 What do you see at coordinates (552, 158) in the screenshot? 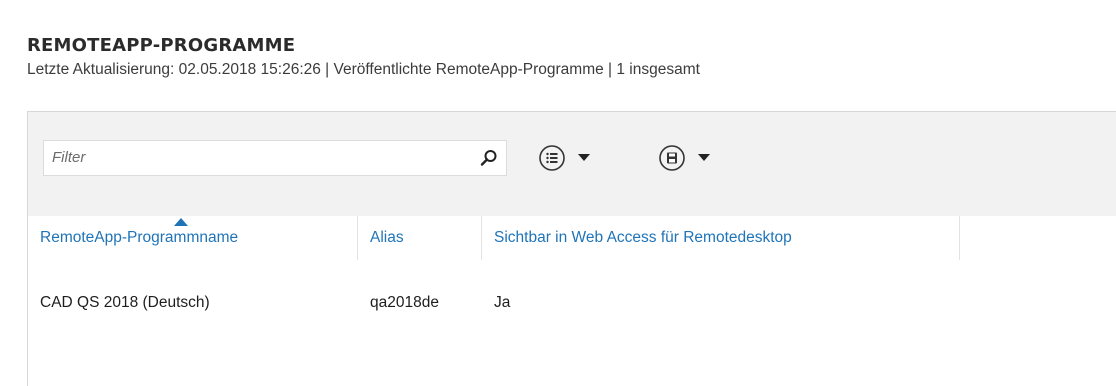
I see `list-icon` at bounding box center [552, 158].